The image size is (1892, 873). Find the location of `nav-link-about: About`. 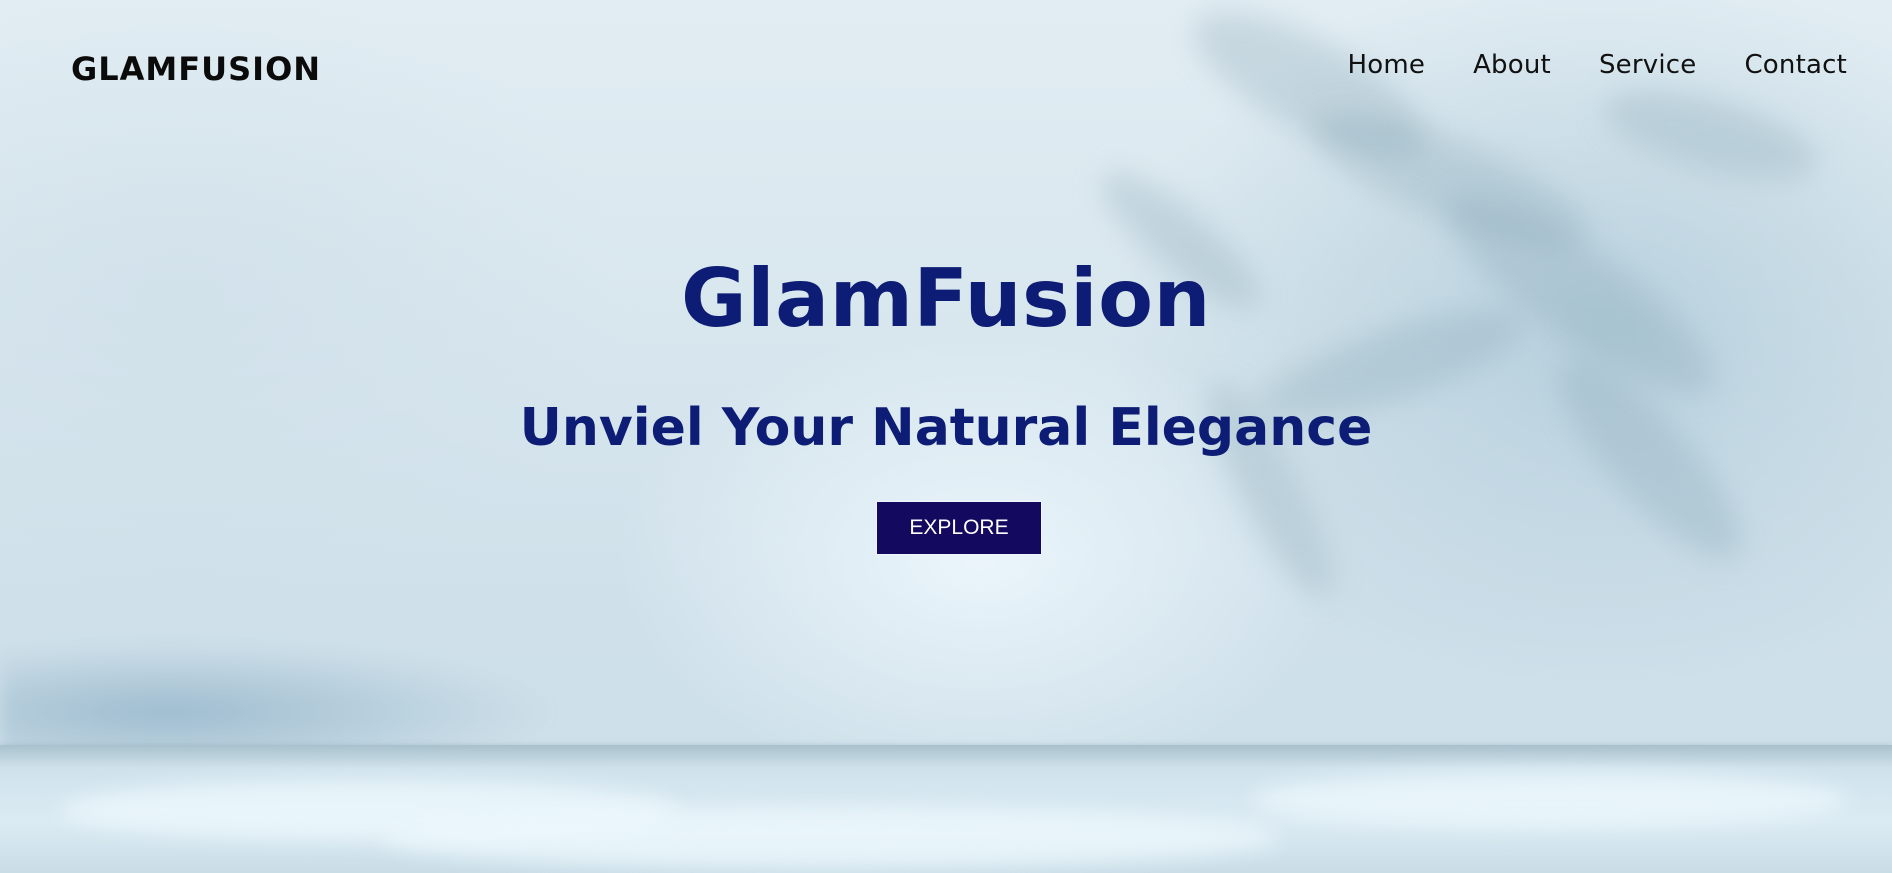

nav-link-about: About is located at coordinates (1512, 65).